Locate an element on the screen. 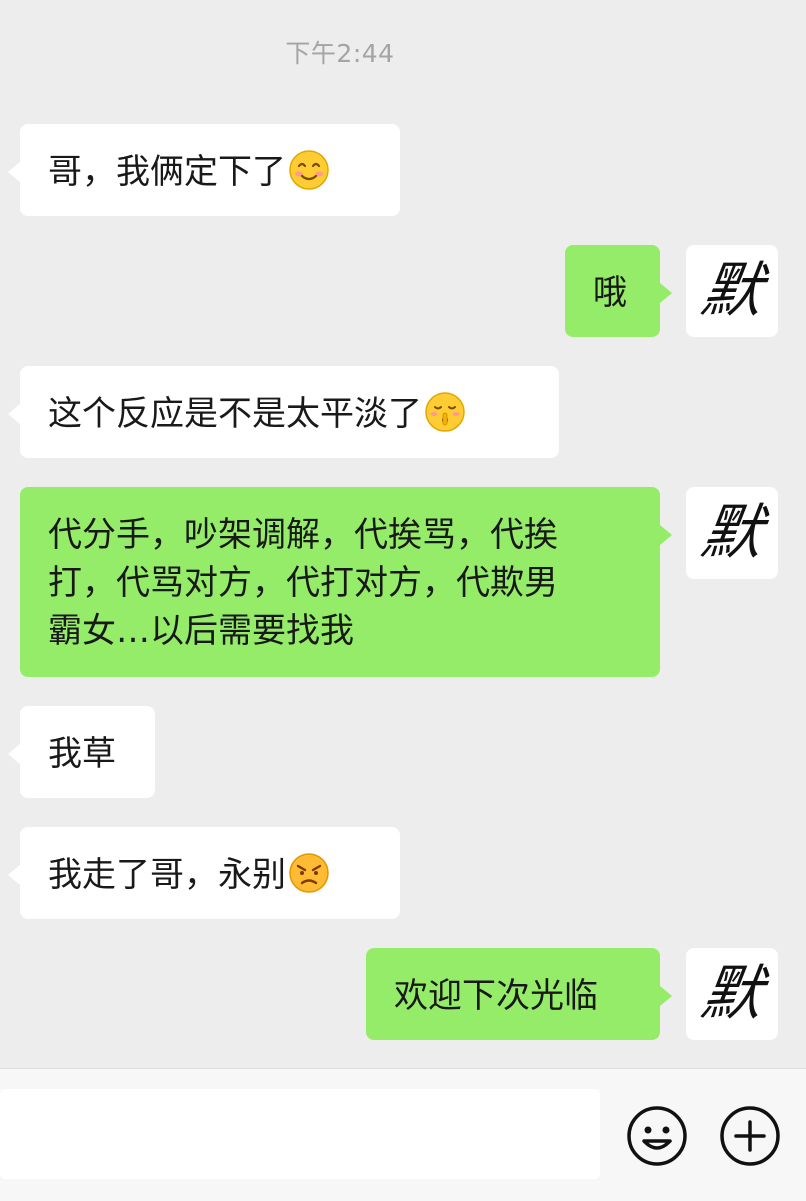  message-bubble-outgoing: 哦 is located at coordinates (618, 291).